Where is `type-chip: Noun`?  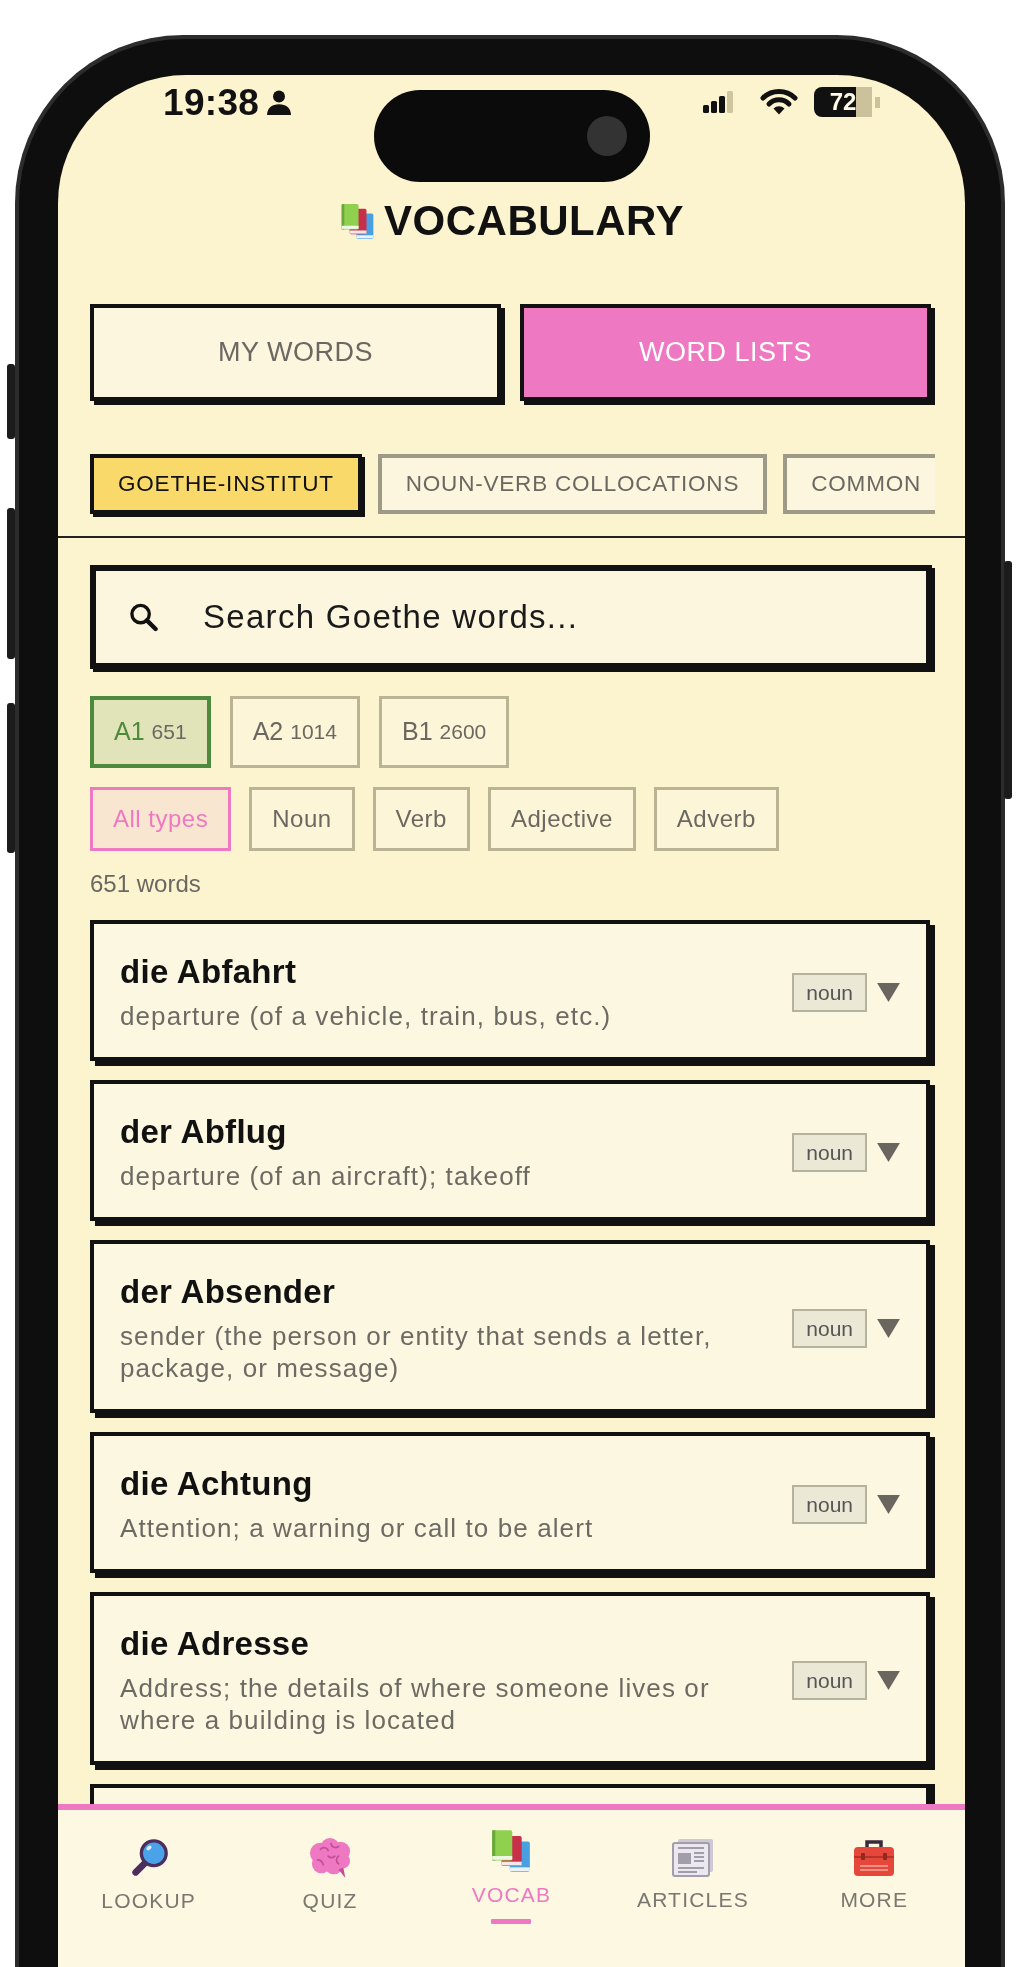
type-chip: Noun is located at coordinates (302, 819).